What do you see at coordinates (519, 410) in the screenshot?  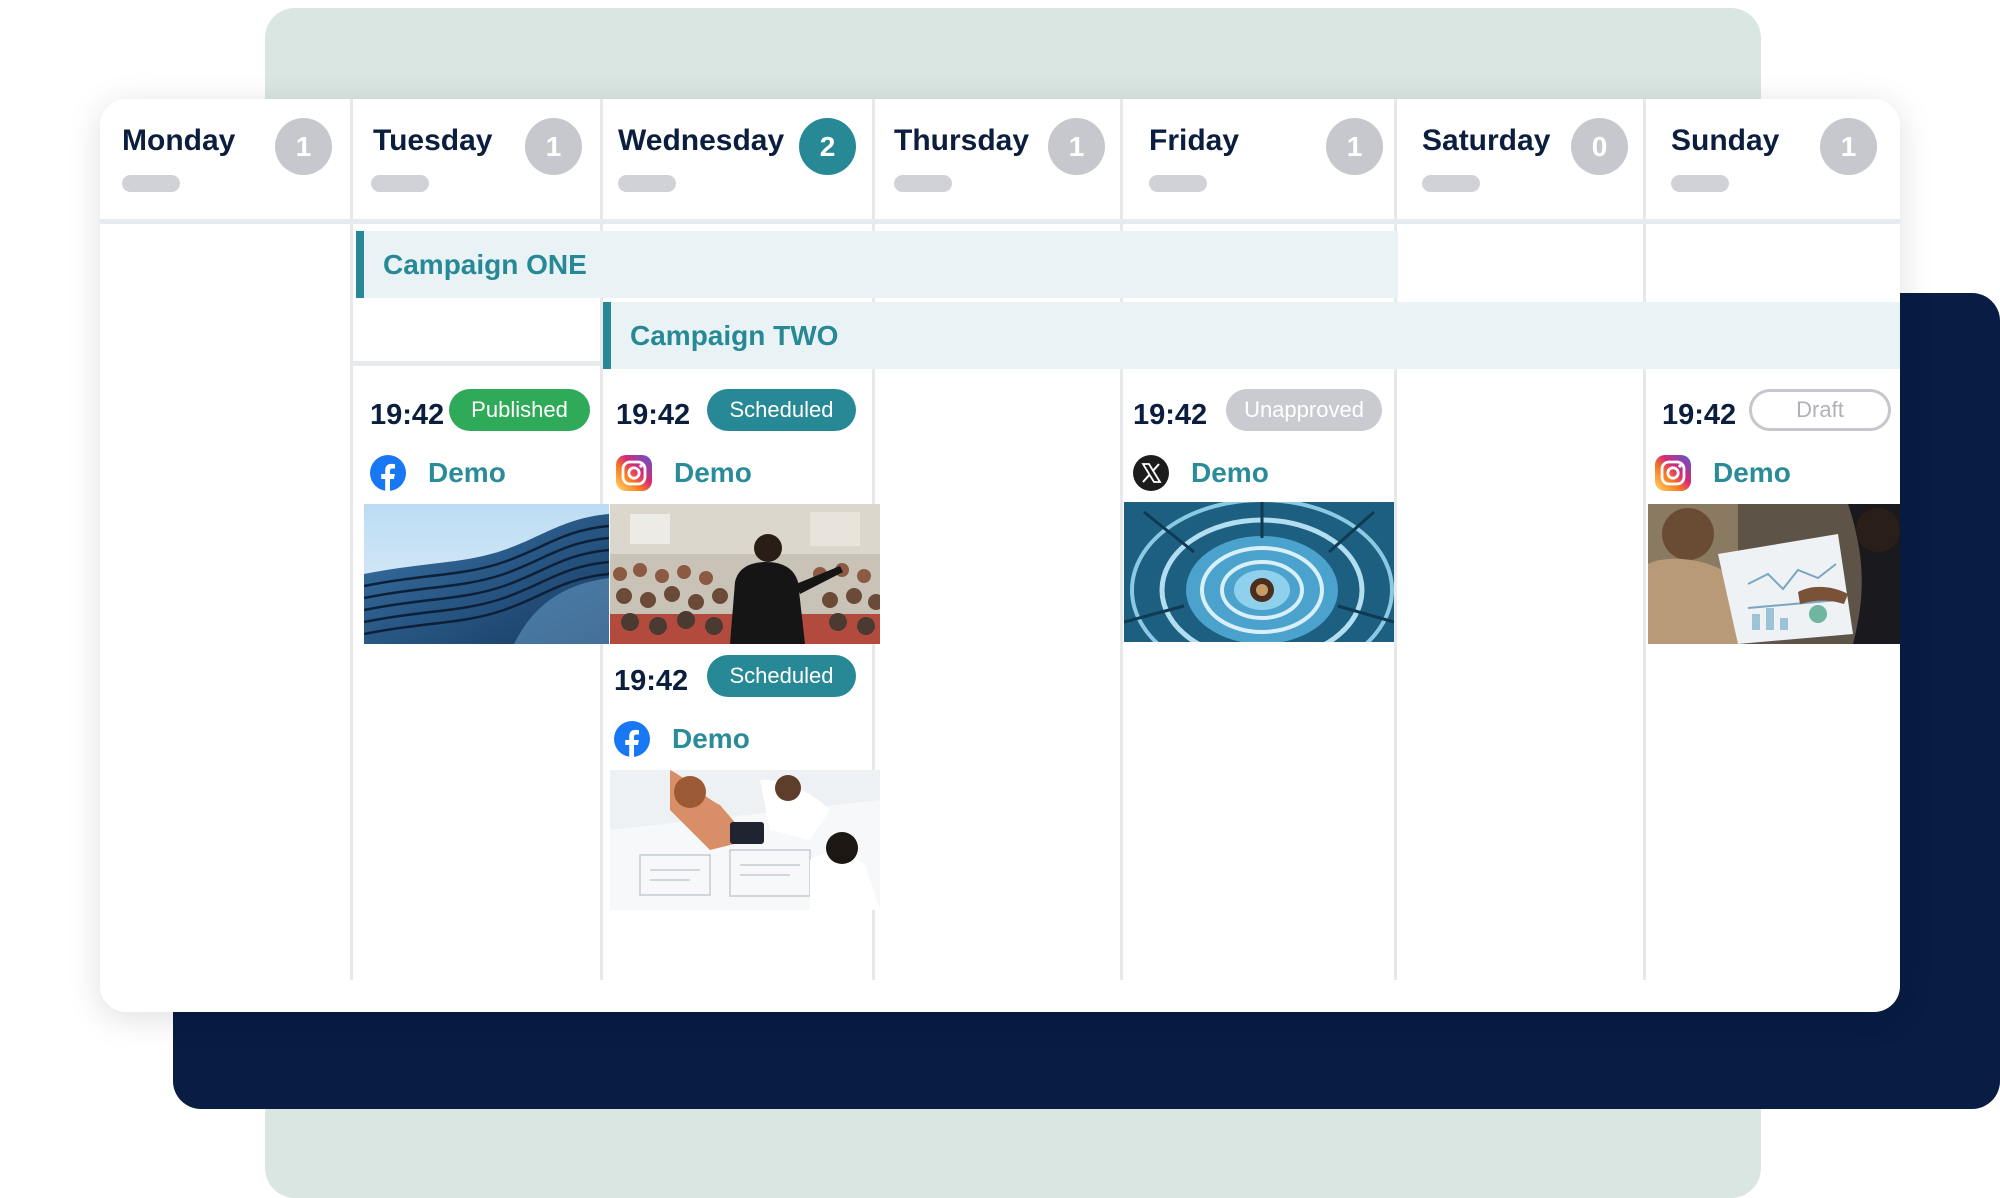 I see `status-badge: Published` at bounding box center [519, 410].